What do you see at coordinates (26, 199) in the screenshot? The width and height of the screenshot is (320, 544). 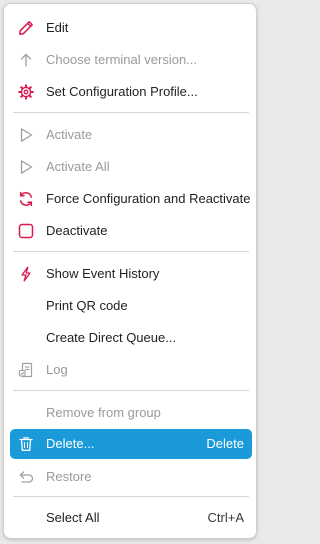 I see `refresh-icon` at bounding box center [26, 199].